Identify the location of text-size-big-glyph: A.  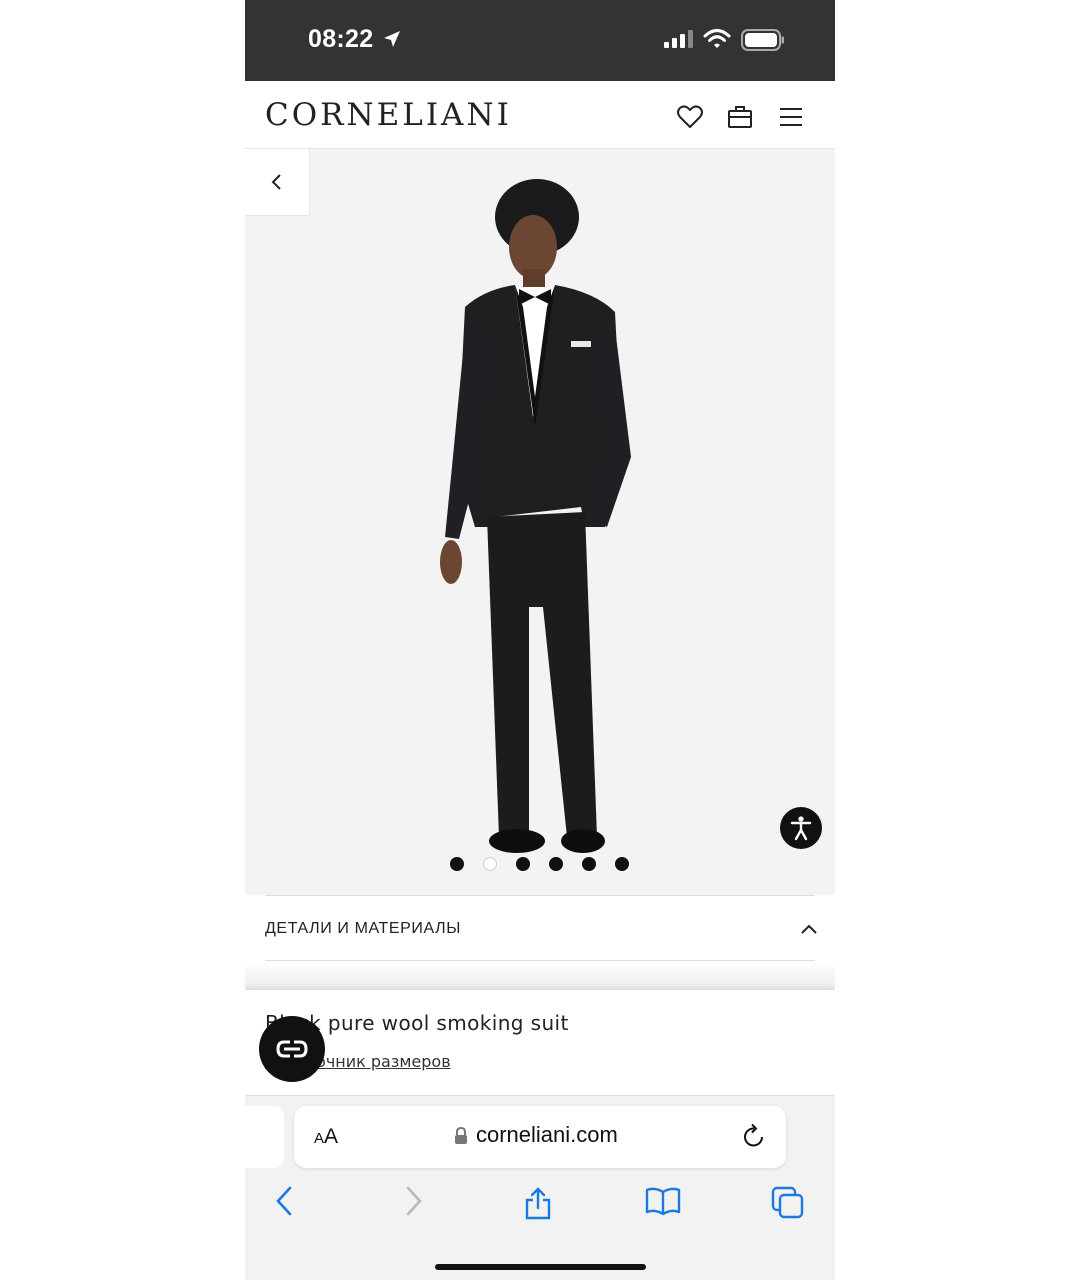
(331, 1136).